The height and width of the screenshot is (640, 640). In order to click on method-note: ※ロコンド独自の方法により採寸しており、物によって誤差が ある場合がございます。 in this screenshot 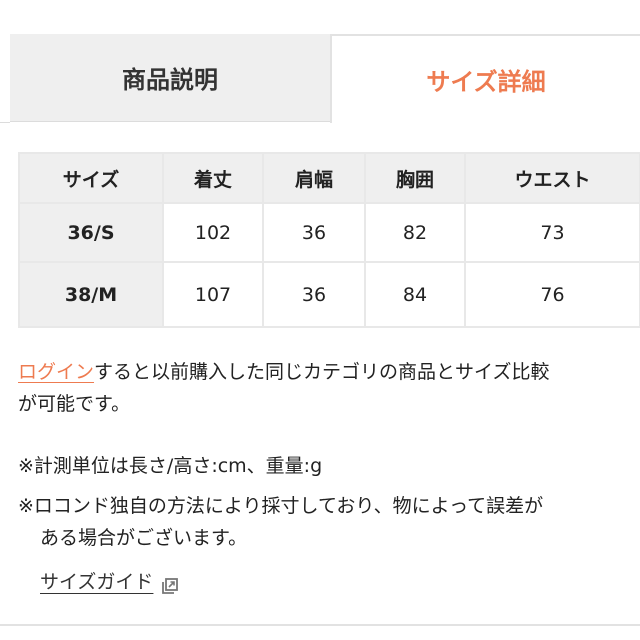, I will do `click(323, 522)`.